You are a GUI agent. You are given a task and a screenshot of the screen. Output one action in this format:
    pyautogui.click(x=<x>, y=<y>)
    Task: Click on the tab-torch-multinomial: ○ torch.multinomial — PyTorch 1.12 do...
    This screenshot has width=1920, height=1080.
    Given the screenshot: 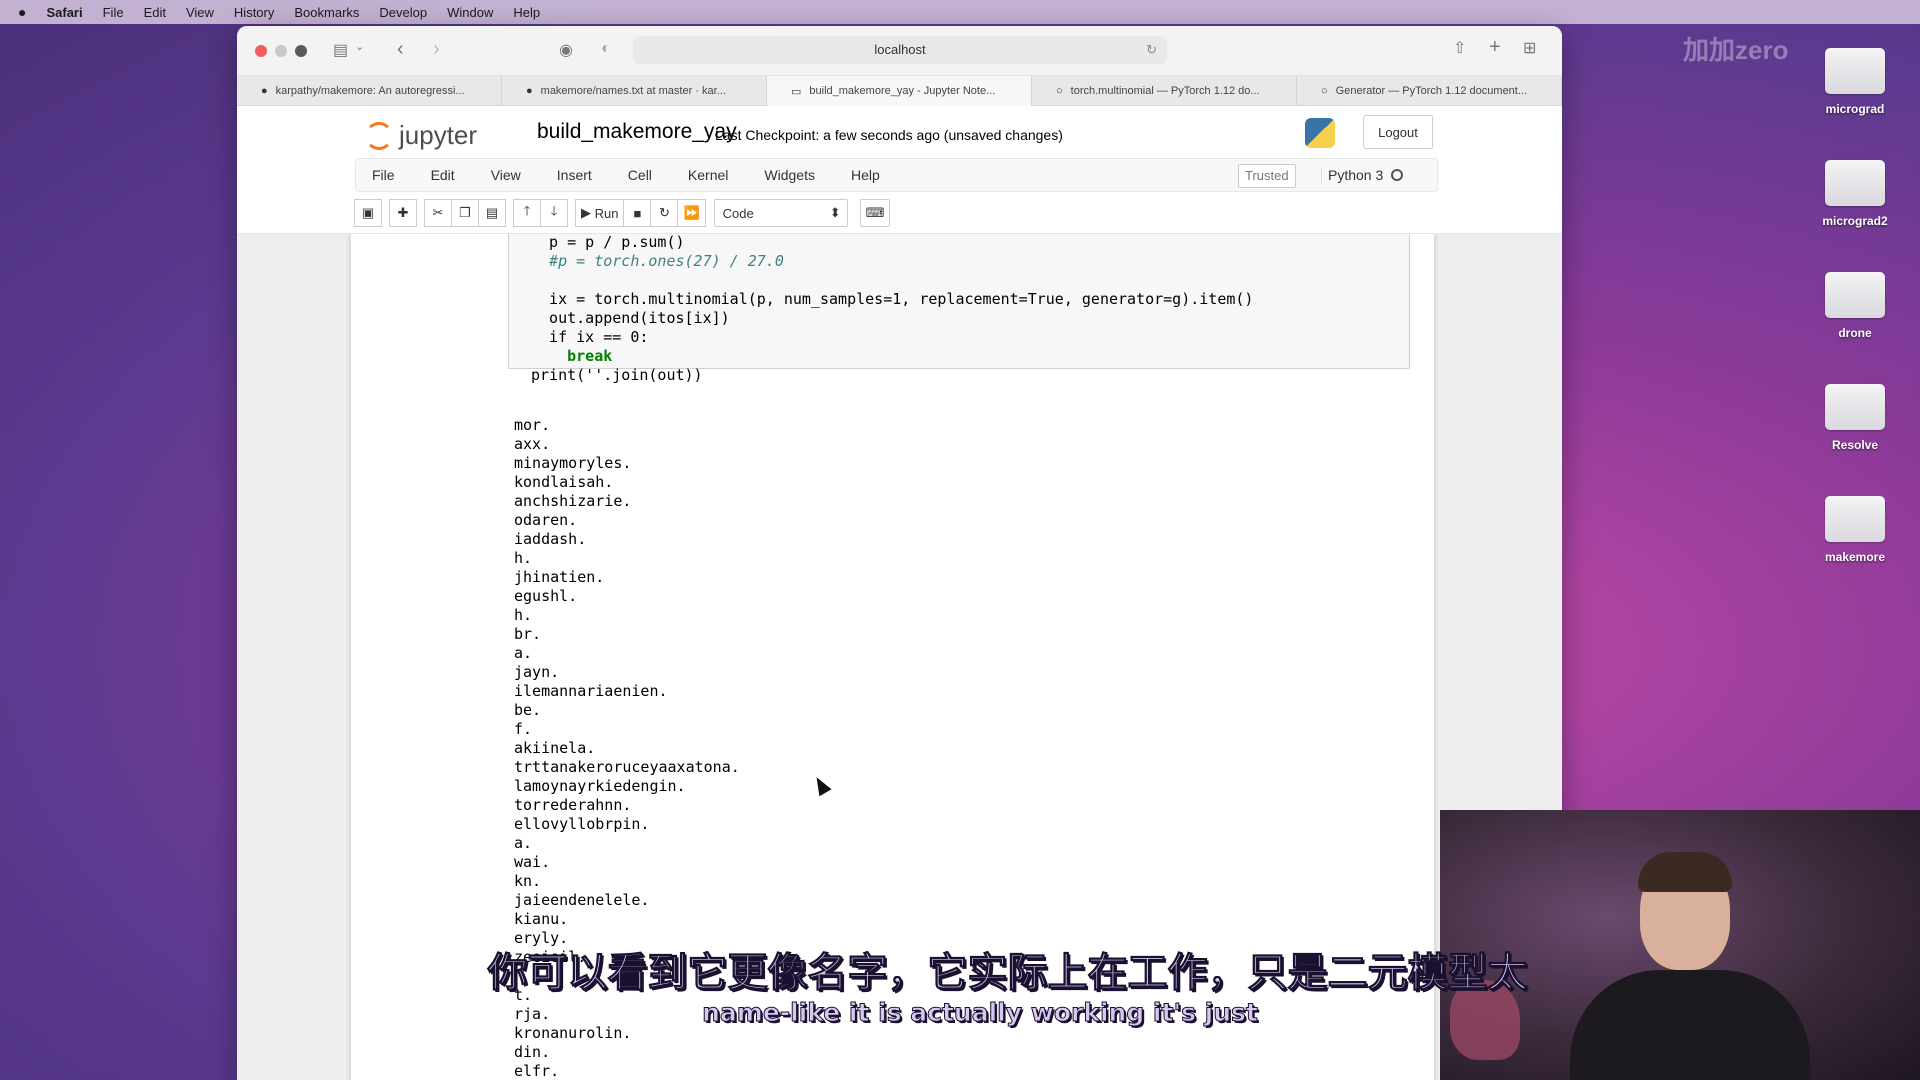 What is the action you would take?
    pyautogui.click(x=1164, y=91)
    